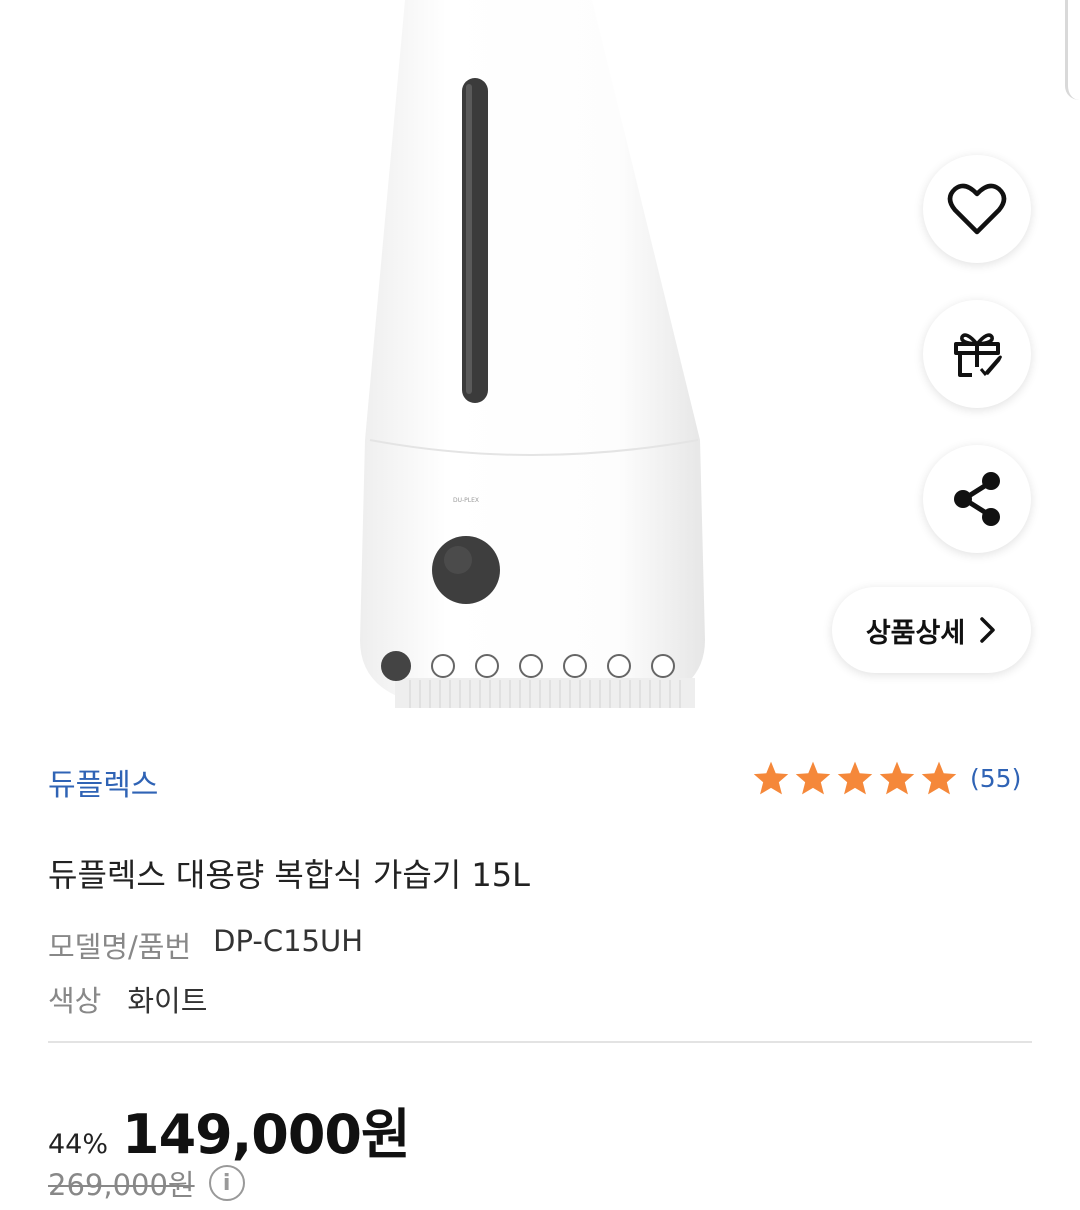 This screenshot has height=1210, width=1080. Describe the element at coordinates (120, 947) in the screenshot. I see `model-label: 모델명/품번` at that location.